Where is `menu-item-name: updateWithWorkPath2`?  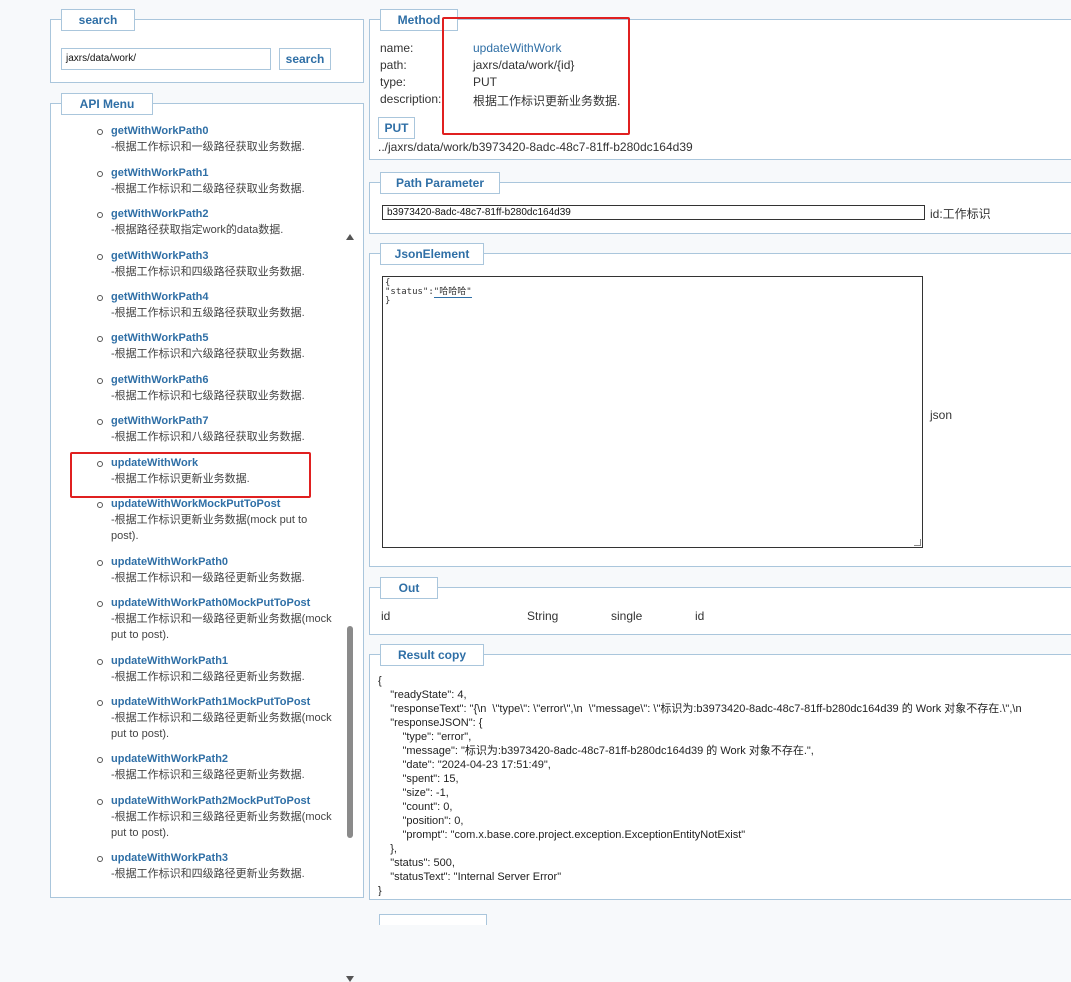
menu-item-name: updateWithWorkPath2 is located at coordinates (231, 759).